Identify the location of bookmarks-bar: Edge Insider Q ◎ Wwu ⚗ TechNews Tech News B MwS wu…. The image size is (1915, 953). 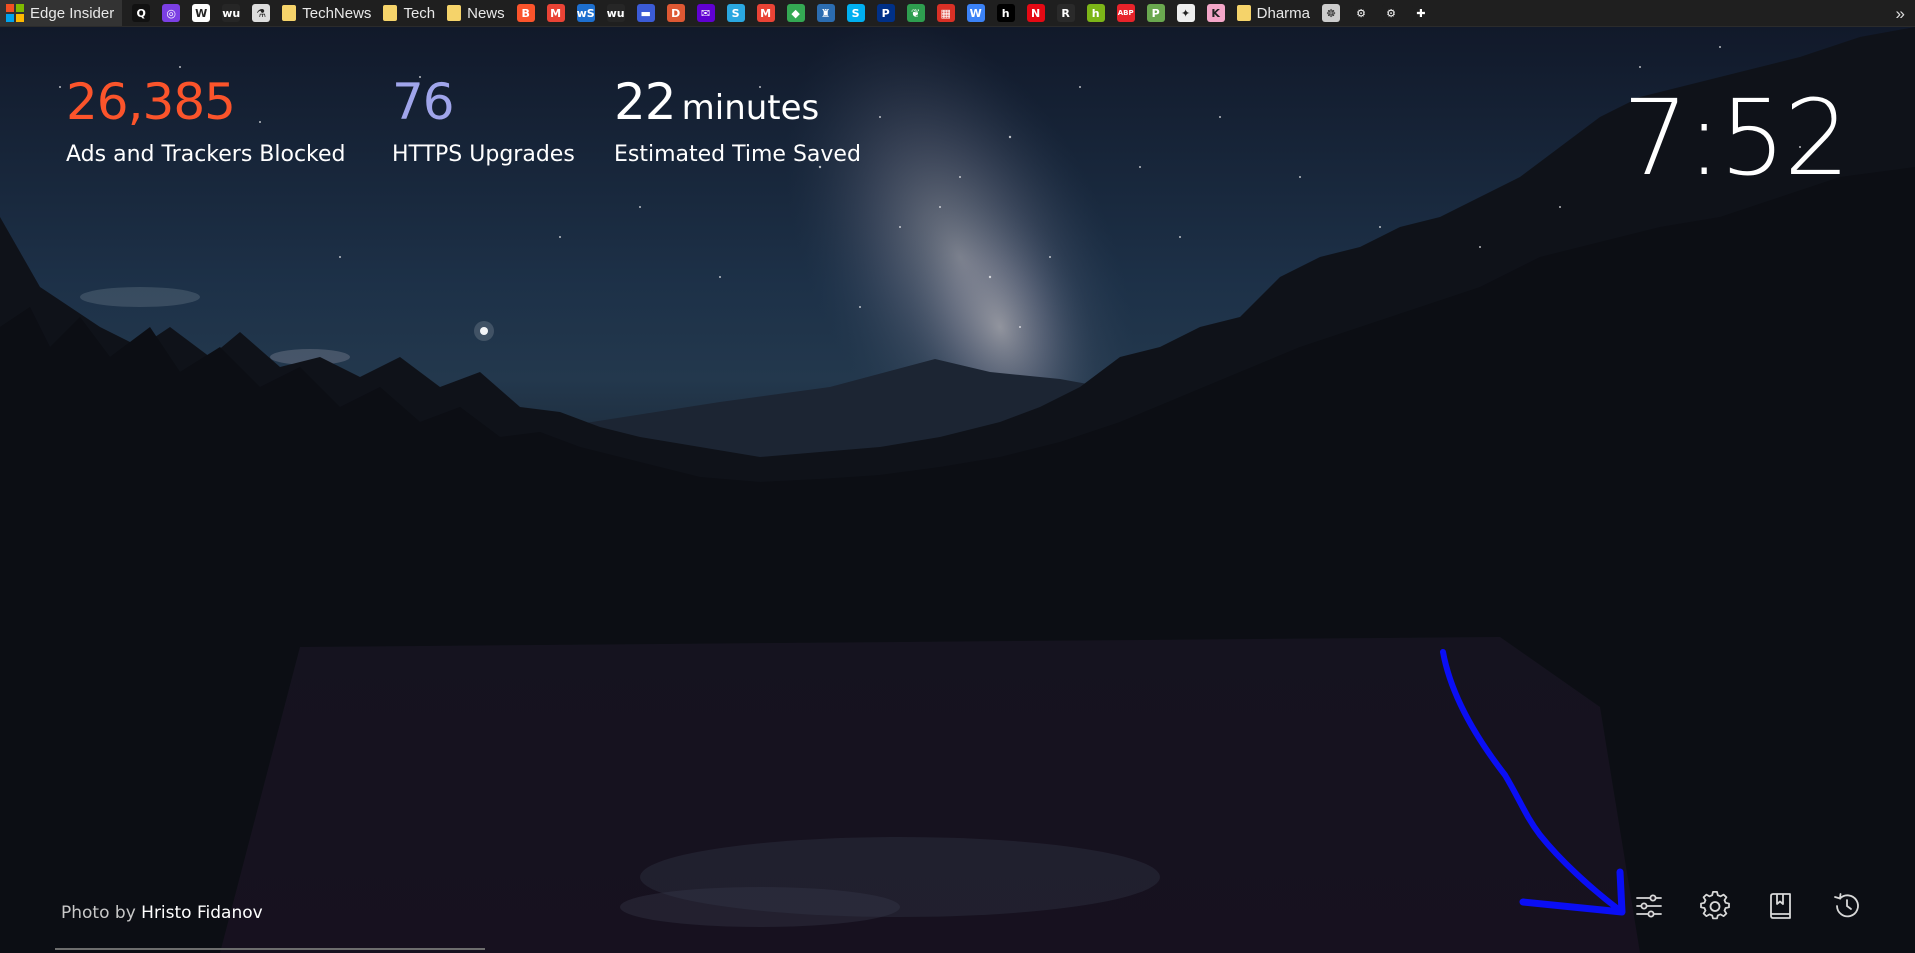
(957, 13).